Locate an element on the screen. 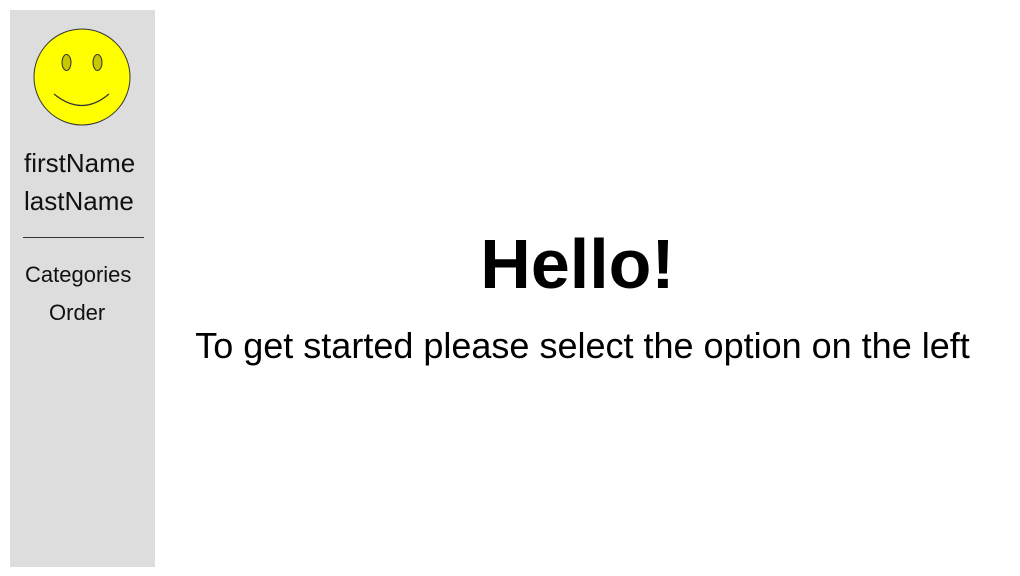 The image size is (1020, 576). sidebar-divider is located at coordinates (83, 237).